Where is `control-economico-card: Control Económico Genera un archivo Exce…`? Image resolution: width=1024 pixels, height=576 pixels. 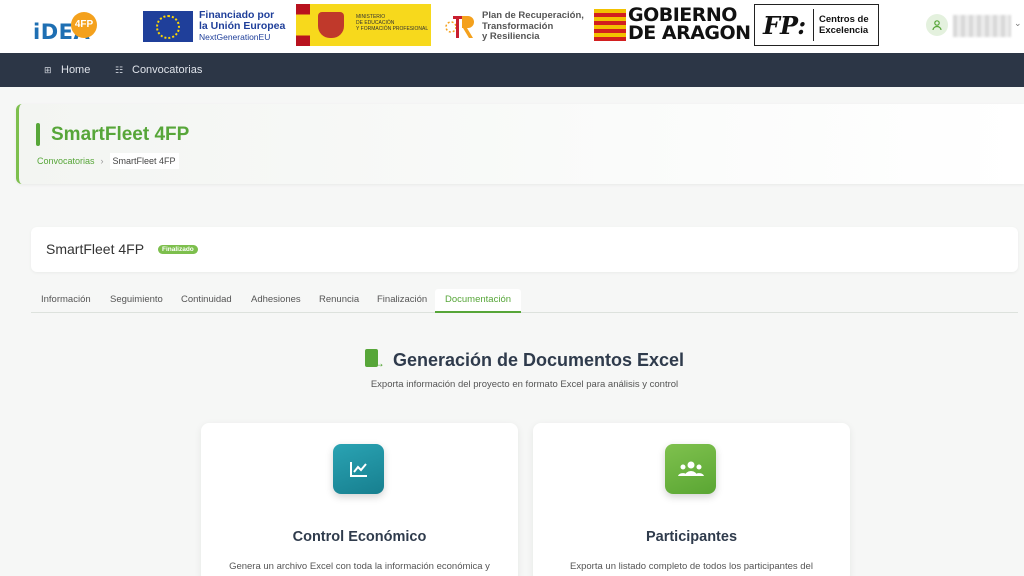
control-economico-card: Control Económico Genera un archivo Exce… is located at coordinates (359, 499).